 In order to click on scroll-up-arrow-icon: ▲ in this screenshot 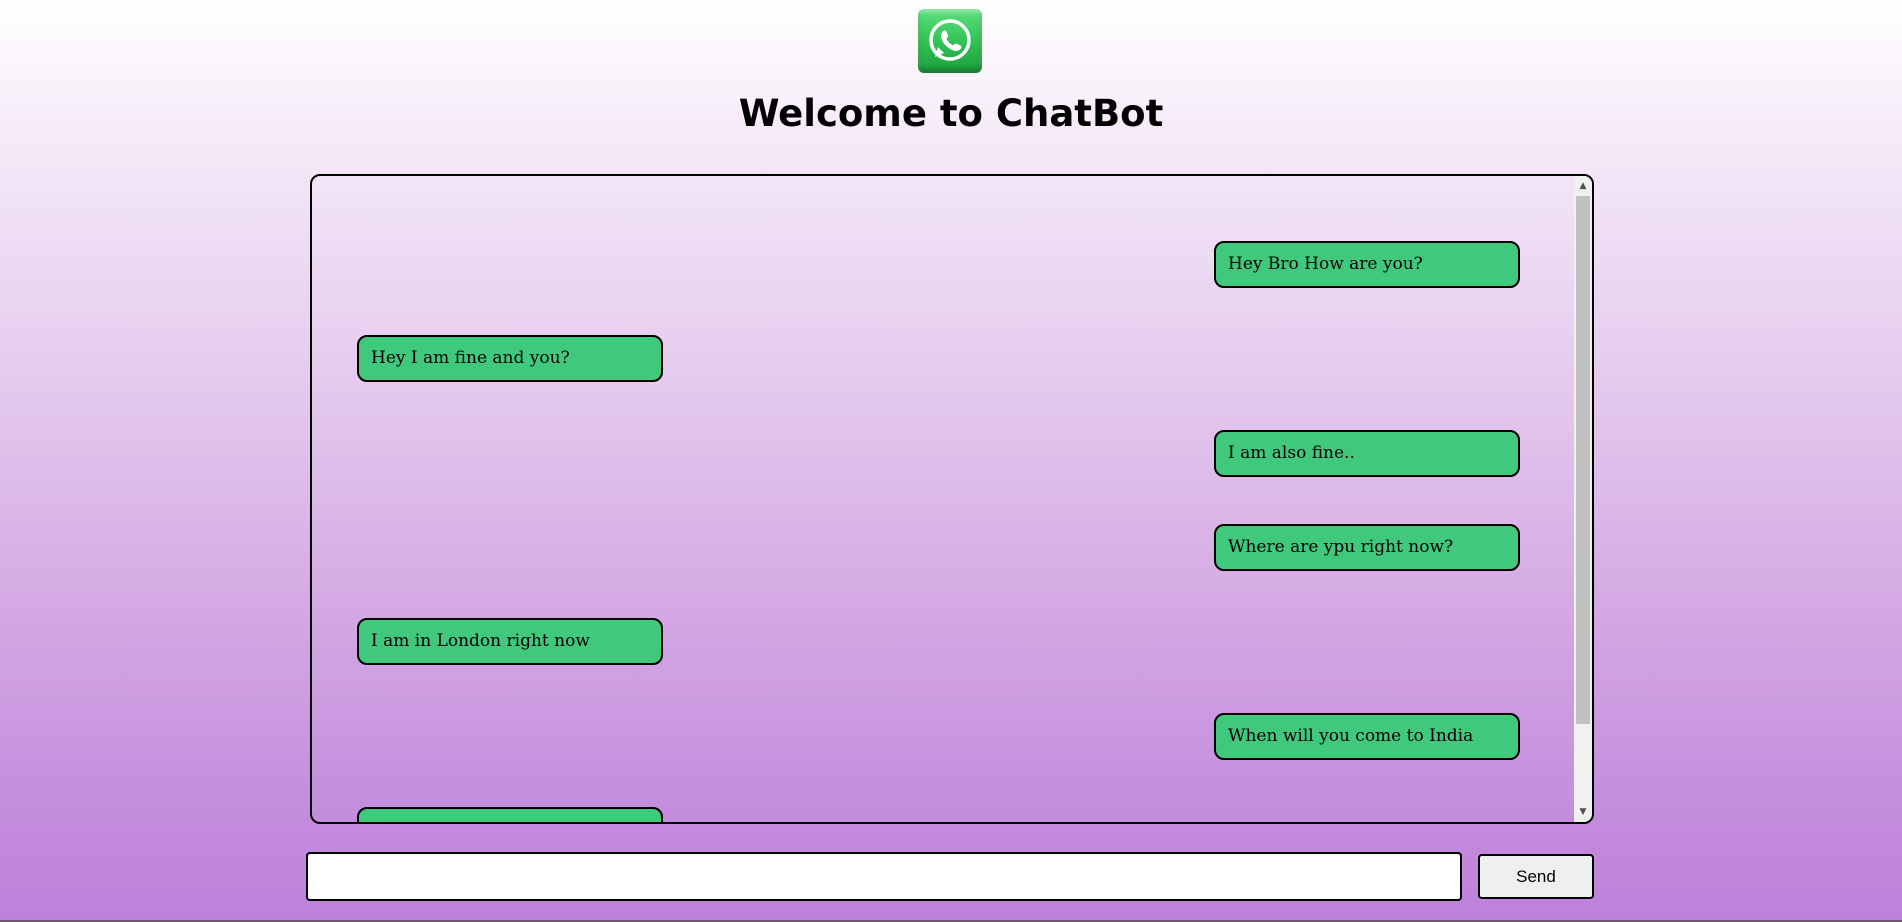, I will do `click(1583, 186)`.